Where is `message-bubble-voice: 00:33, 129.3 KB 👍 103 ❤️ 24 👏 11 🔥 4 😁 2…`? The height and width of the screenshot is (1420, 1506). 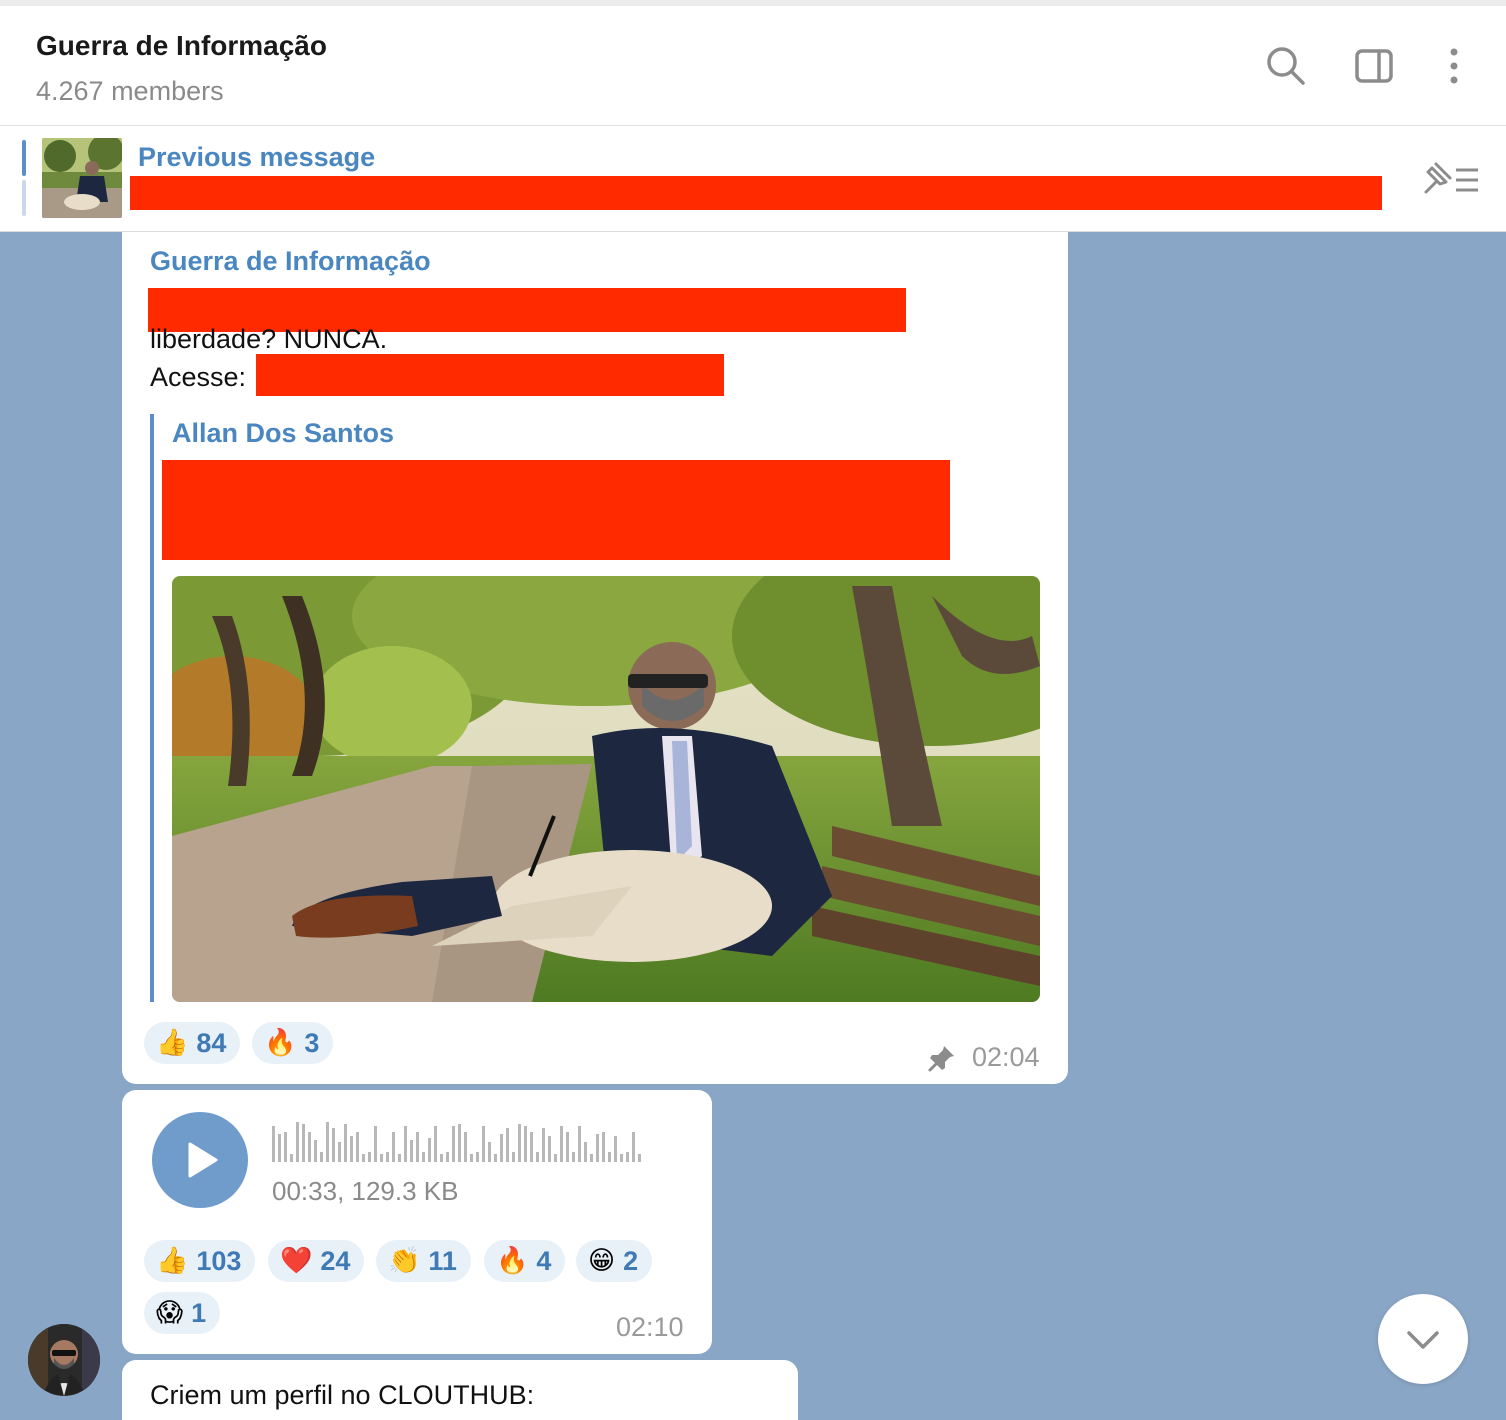
message-bubble-voice: 00:33, 129.3 KB 👍 103 ❤️ 24 👏 11 🔥 4 😁 2… is located at coordinates (417, 1222).